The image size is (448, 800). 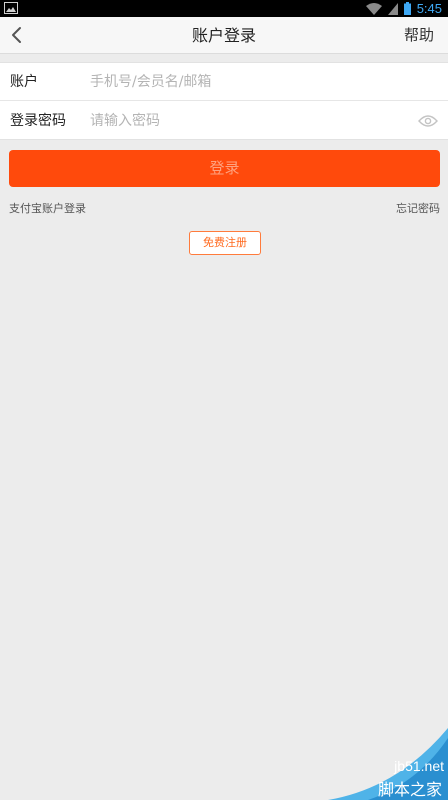 I want to click on status-time: 5:45, so click(x=429, y=8).